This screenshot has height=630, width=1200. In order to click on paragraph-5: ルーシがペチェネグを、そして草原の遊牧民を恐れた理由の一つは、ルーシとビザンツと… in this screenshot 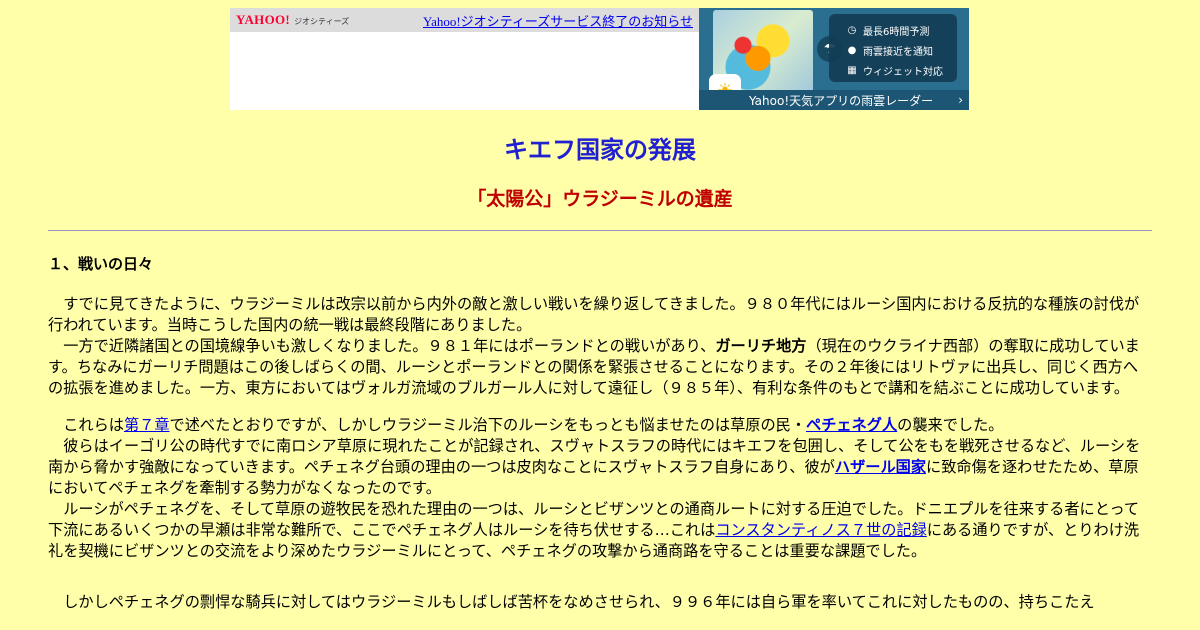, I will do `click(600, 530)`.